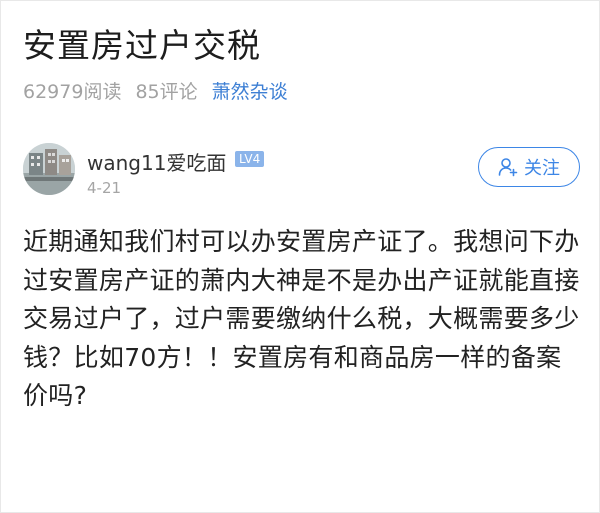 Image resolution: width=600 pixels, height=513 pixels. What do you see at coordinates (166, 90) in the screenshot?
I see `comment-count: 85评论` at bounding box center [166, 90].